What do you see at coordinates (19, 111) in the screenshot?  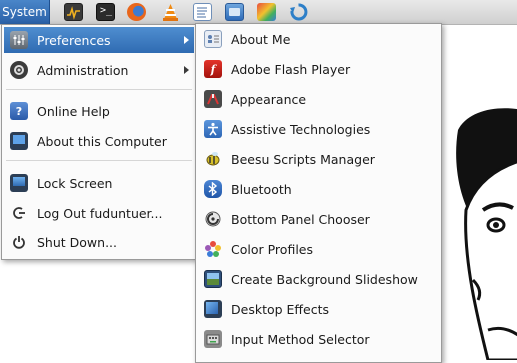 I see `help-icon: ?` at bounding box center [19, 111].